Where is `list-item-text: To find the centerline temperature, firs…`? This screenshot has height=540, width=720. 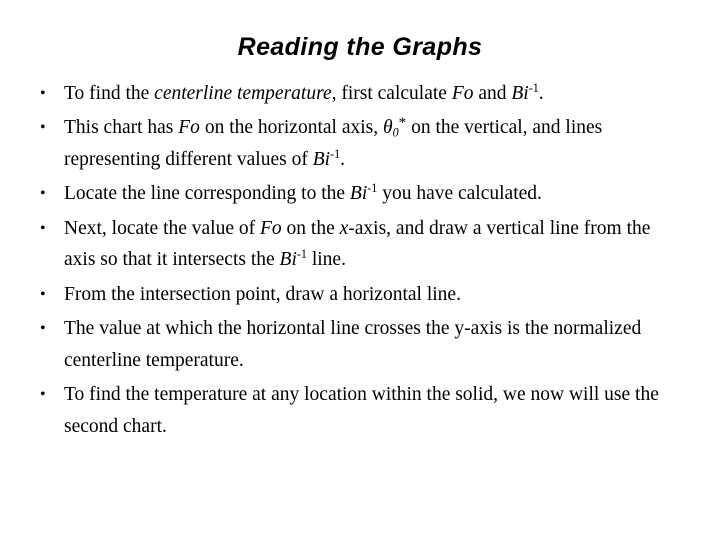 list-item-text: To find the centerline temperature, firs… is located at coordinates (375, 94).